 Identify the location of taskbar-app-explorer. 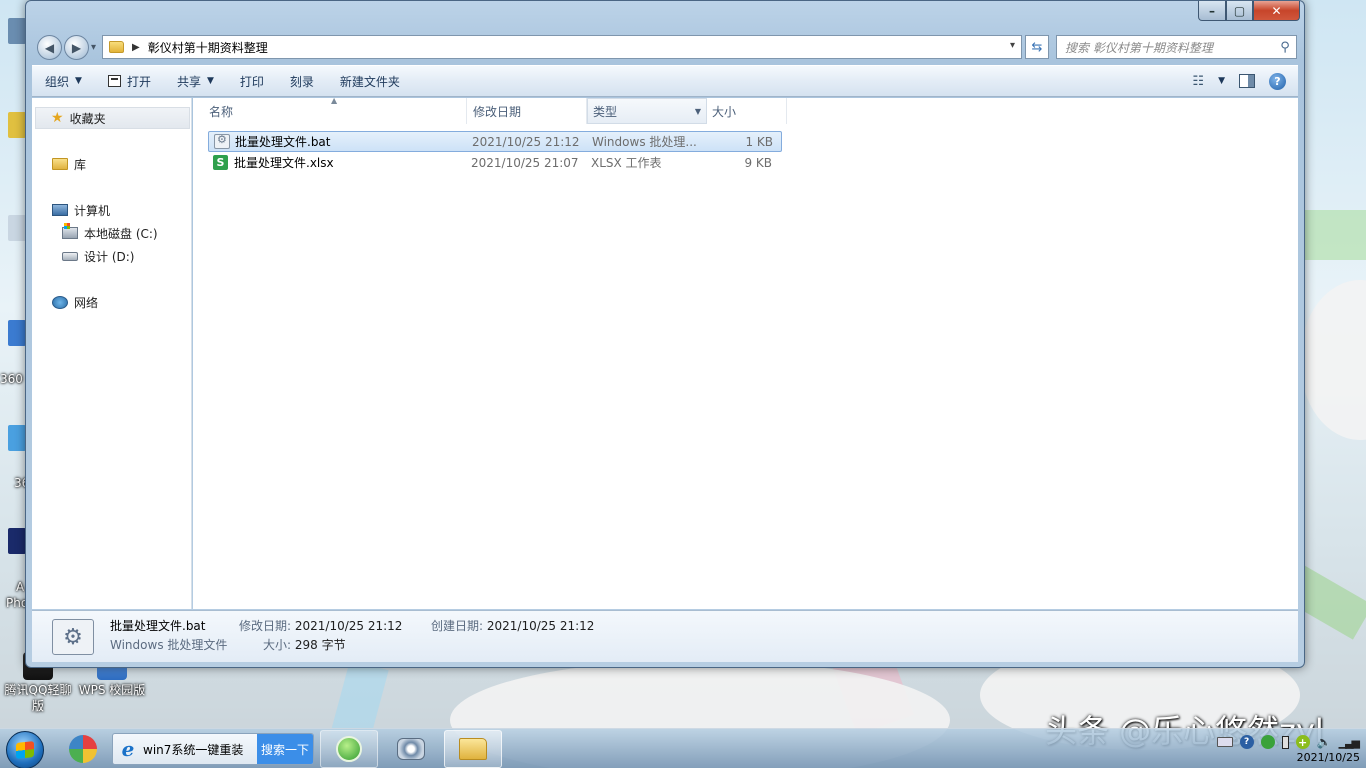
(473, 749).